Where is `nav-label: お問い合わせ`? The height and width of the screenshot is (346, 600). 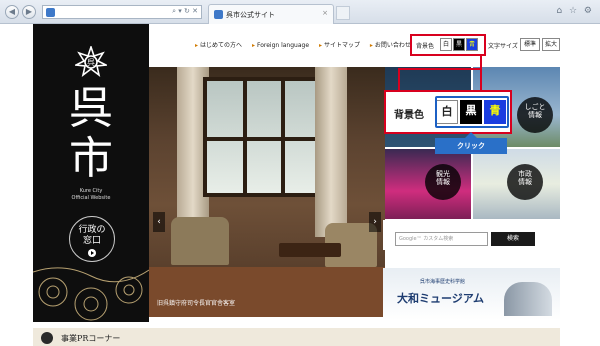
nav-label: お問い合わせ is located at coordinates (392, 45).